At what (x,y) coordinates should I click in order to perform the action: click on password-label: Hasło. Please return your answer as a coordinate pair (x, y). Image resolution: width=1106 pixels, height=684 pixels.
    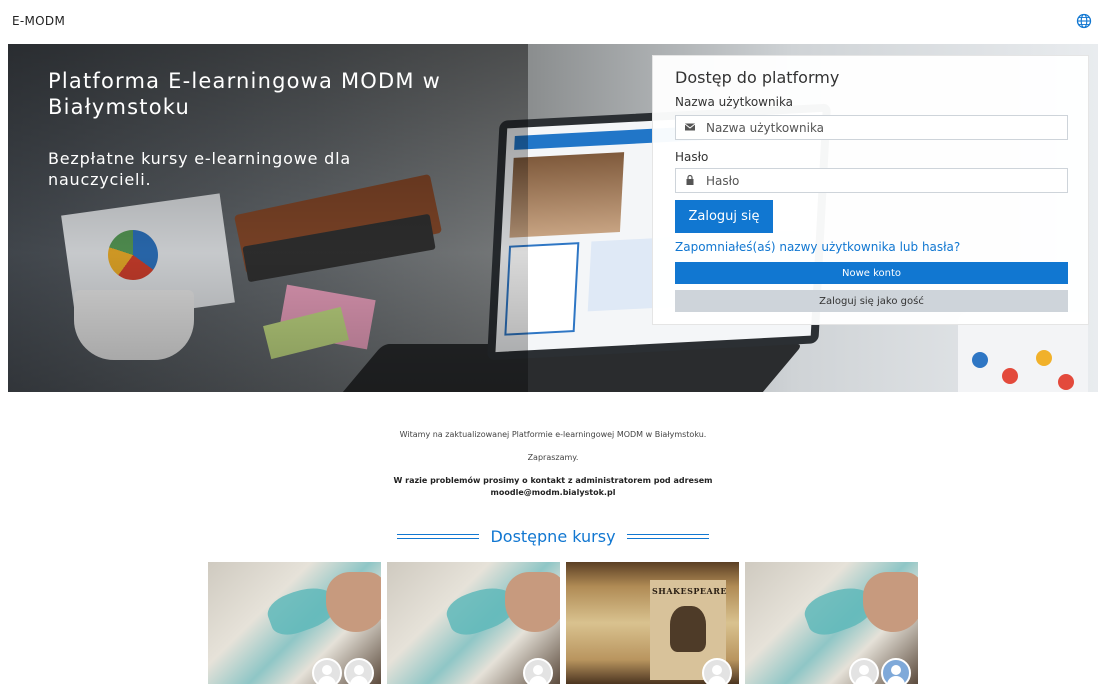
    Looking at the image, I should click on (692, 157).